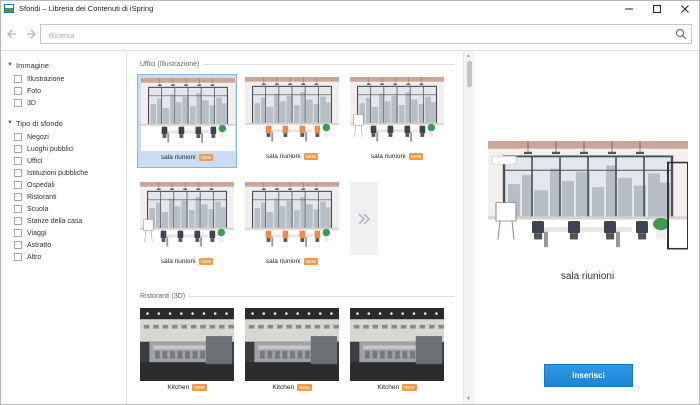 The height and width of the screenshot is (405, 700). What do you see at coordinates (63, 245) in the screenshot?
I see `filter-option: Astratto` at bounding box center [63, 245].